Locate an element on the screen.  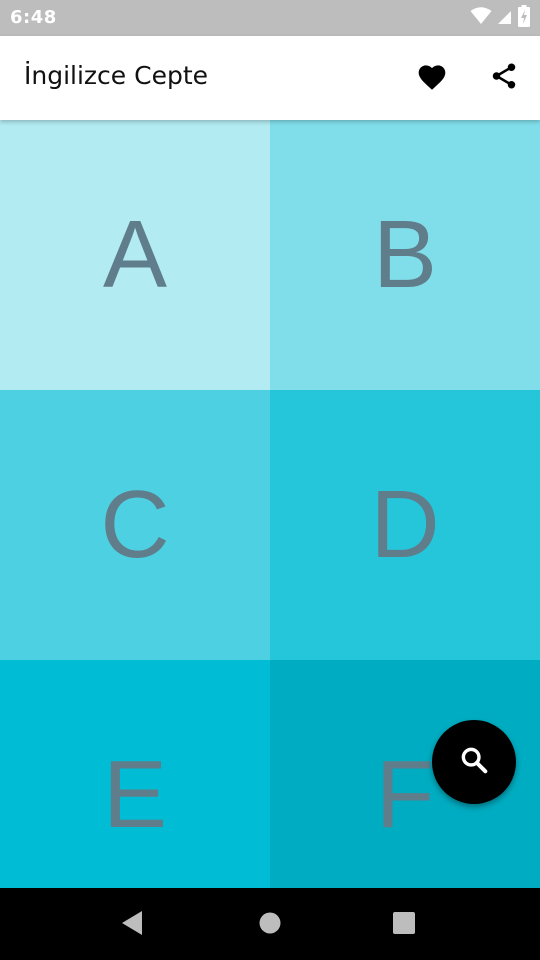
share-button is located at coordinates (504, 78).